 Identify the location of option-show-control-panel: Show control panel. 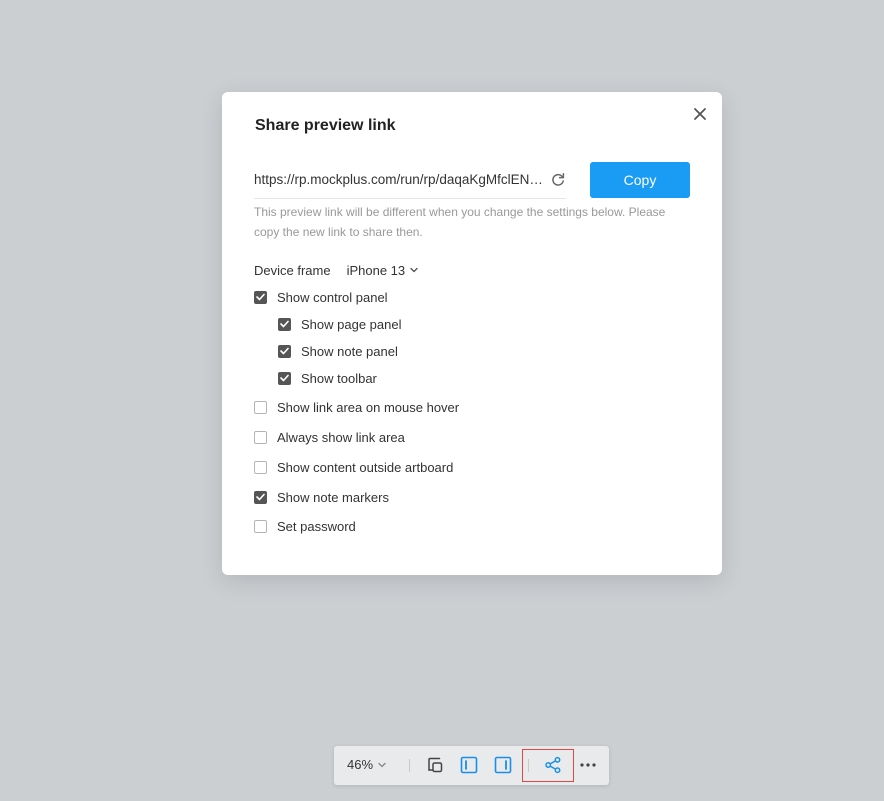
(321, 297).